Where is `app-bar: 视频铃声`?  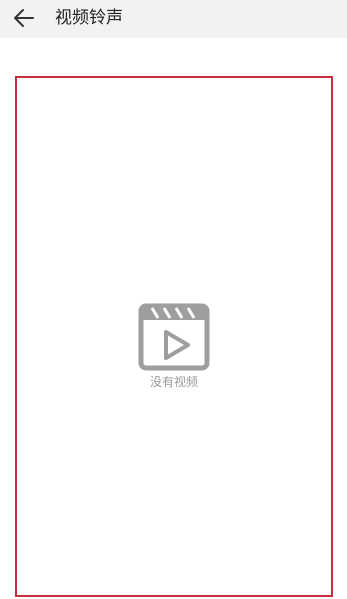
app-bar: 视频铃声 is located at coordinates (173, 19).